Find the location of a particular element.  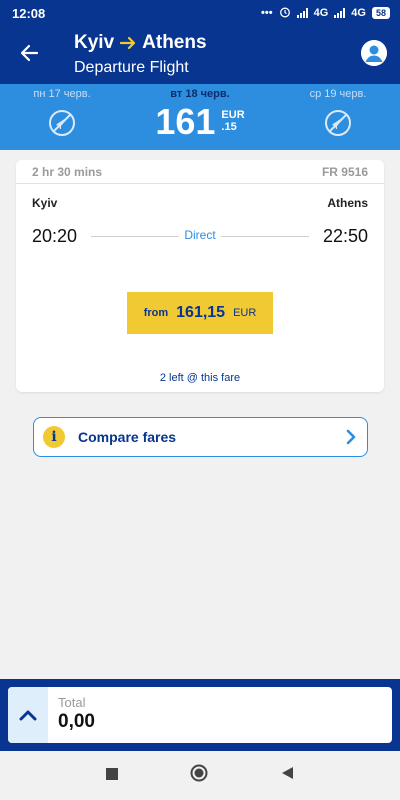

select-fare-button: from 161,15 EUR is located at coordinates (200, 313).